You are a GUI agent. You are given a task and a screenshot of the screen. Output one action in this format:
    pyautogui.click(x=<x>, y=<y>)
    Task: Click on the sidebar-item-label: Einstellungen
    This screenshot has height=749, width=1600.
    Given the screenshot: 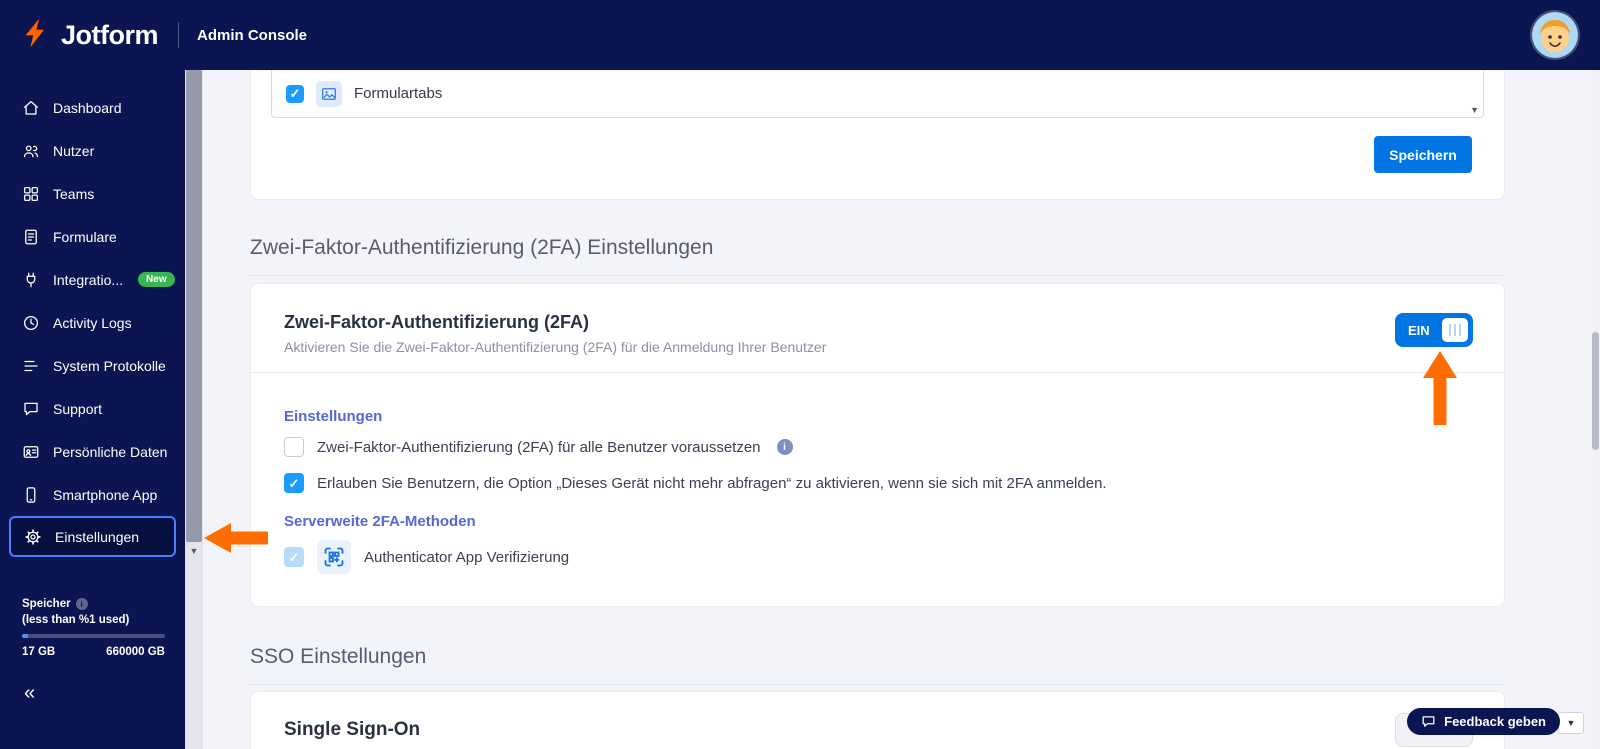 What is the action you would take?
    pyautogui.click(x=97, y=536)
    